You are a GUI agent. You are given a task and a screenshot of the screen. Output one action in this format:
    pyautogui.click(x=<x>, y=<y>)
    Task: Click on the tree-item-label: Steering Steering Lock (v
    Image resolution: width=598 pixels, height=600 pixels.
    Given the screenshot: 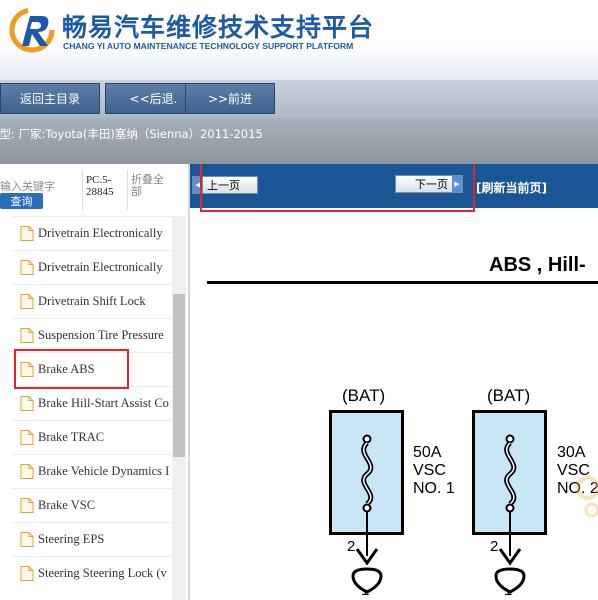 What is the action you would take?
    pyautogui.click(x=102, y=573)
    